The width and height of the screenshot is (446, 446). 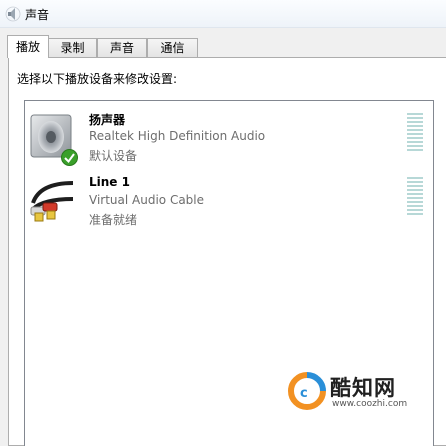 What do you see at coordinates (107, 120) in the screenshot?
I see `device-name: 扬声器` at bounding box center [107, 120].